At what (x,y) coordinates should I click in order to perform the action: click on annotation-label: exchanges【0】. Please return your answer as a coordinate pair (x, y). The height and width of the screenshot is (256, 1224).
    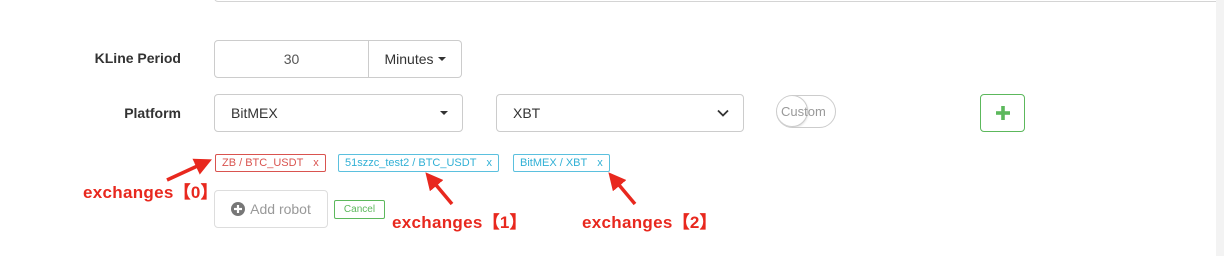
    Looking at the image, I should click on (150, 192).